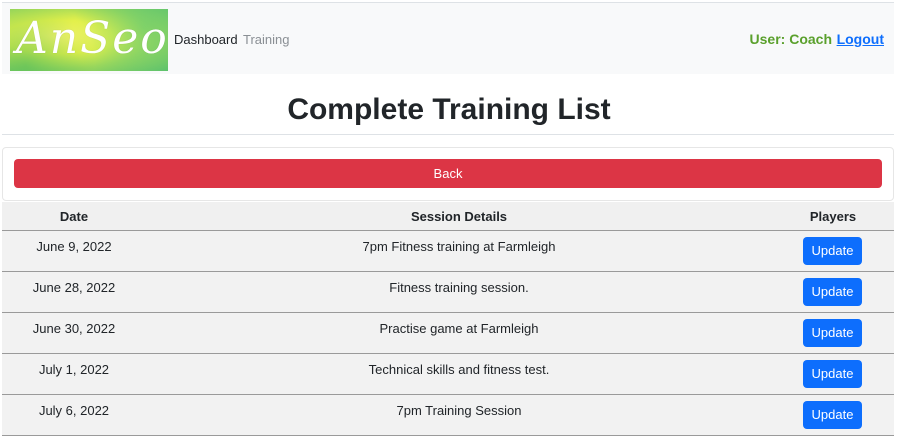  Describe the element at coordinates (74, 287) in the screenshot. I see `cell-date: June 28, 2022` at that location.